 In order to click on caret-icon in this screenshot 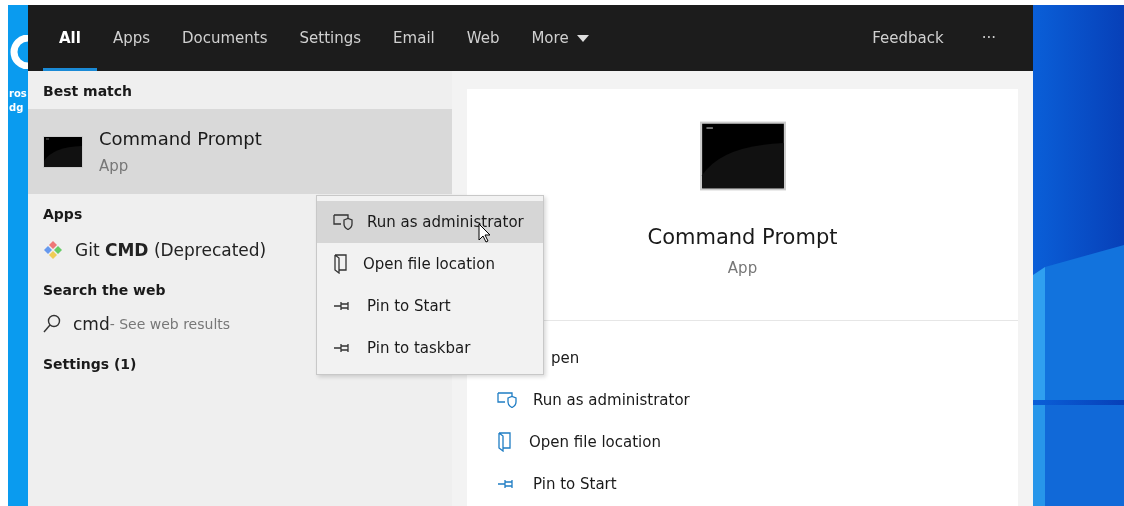, I will do `click(582, 38)`.